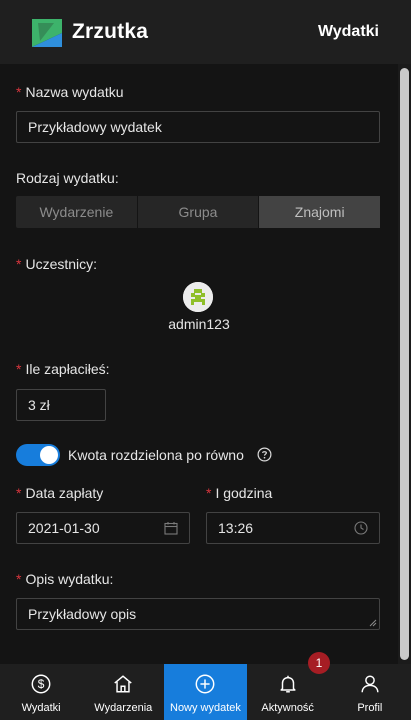 The height and width of the screenshot is (720, 411). I want to click on nav-item-profil: Profil, so click(370, 692).